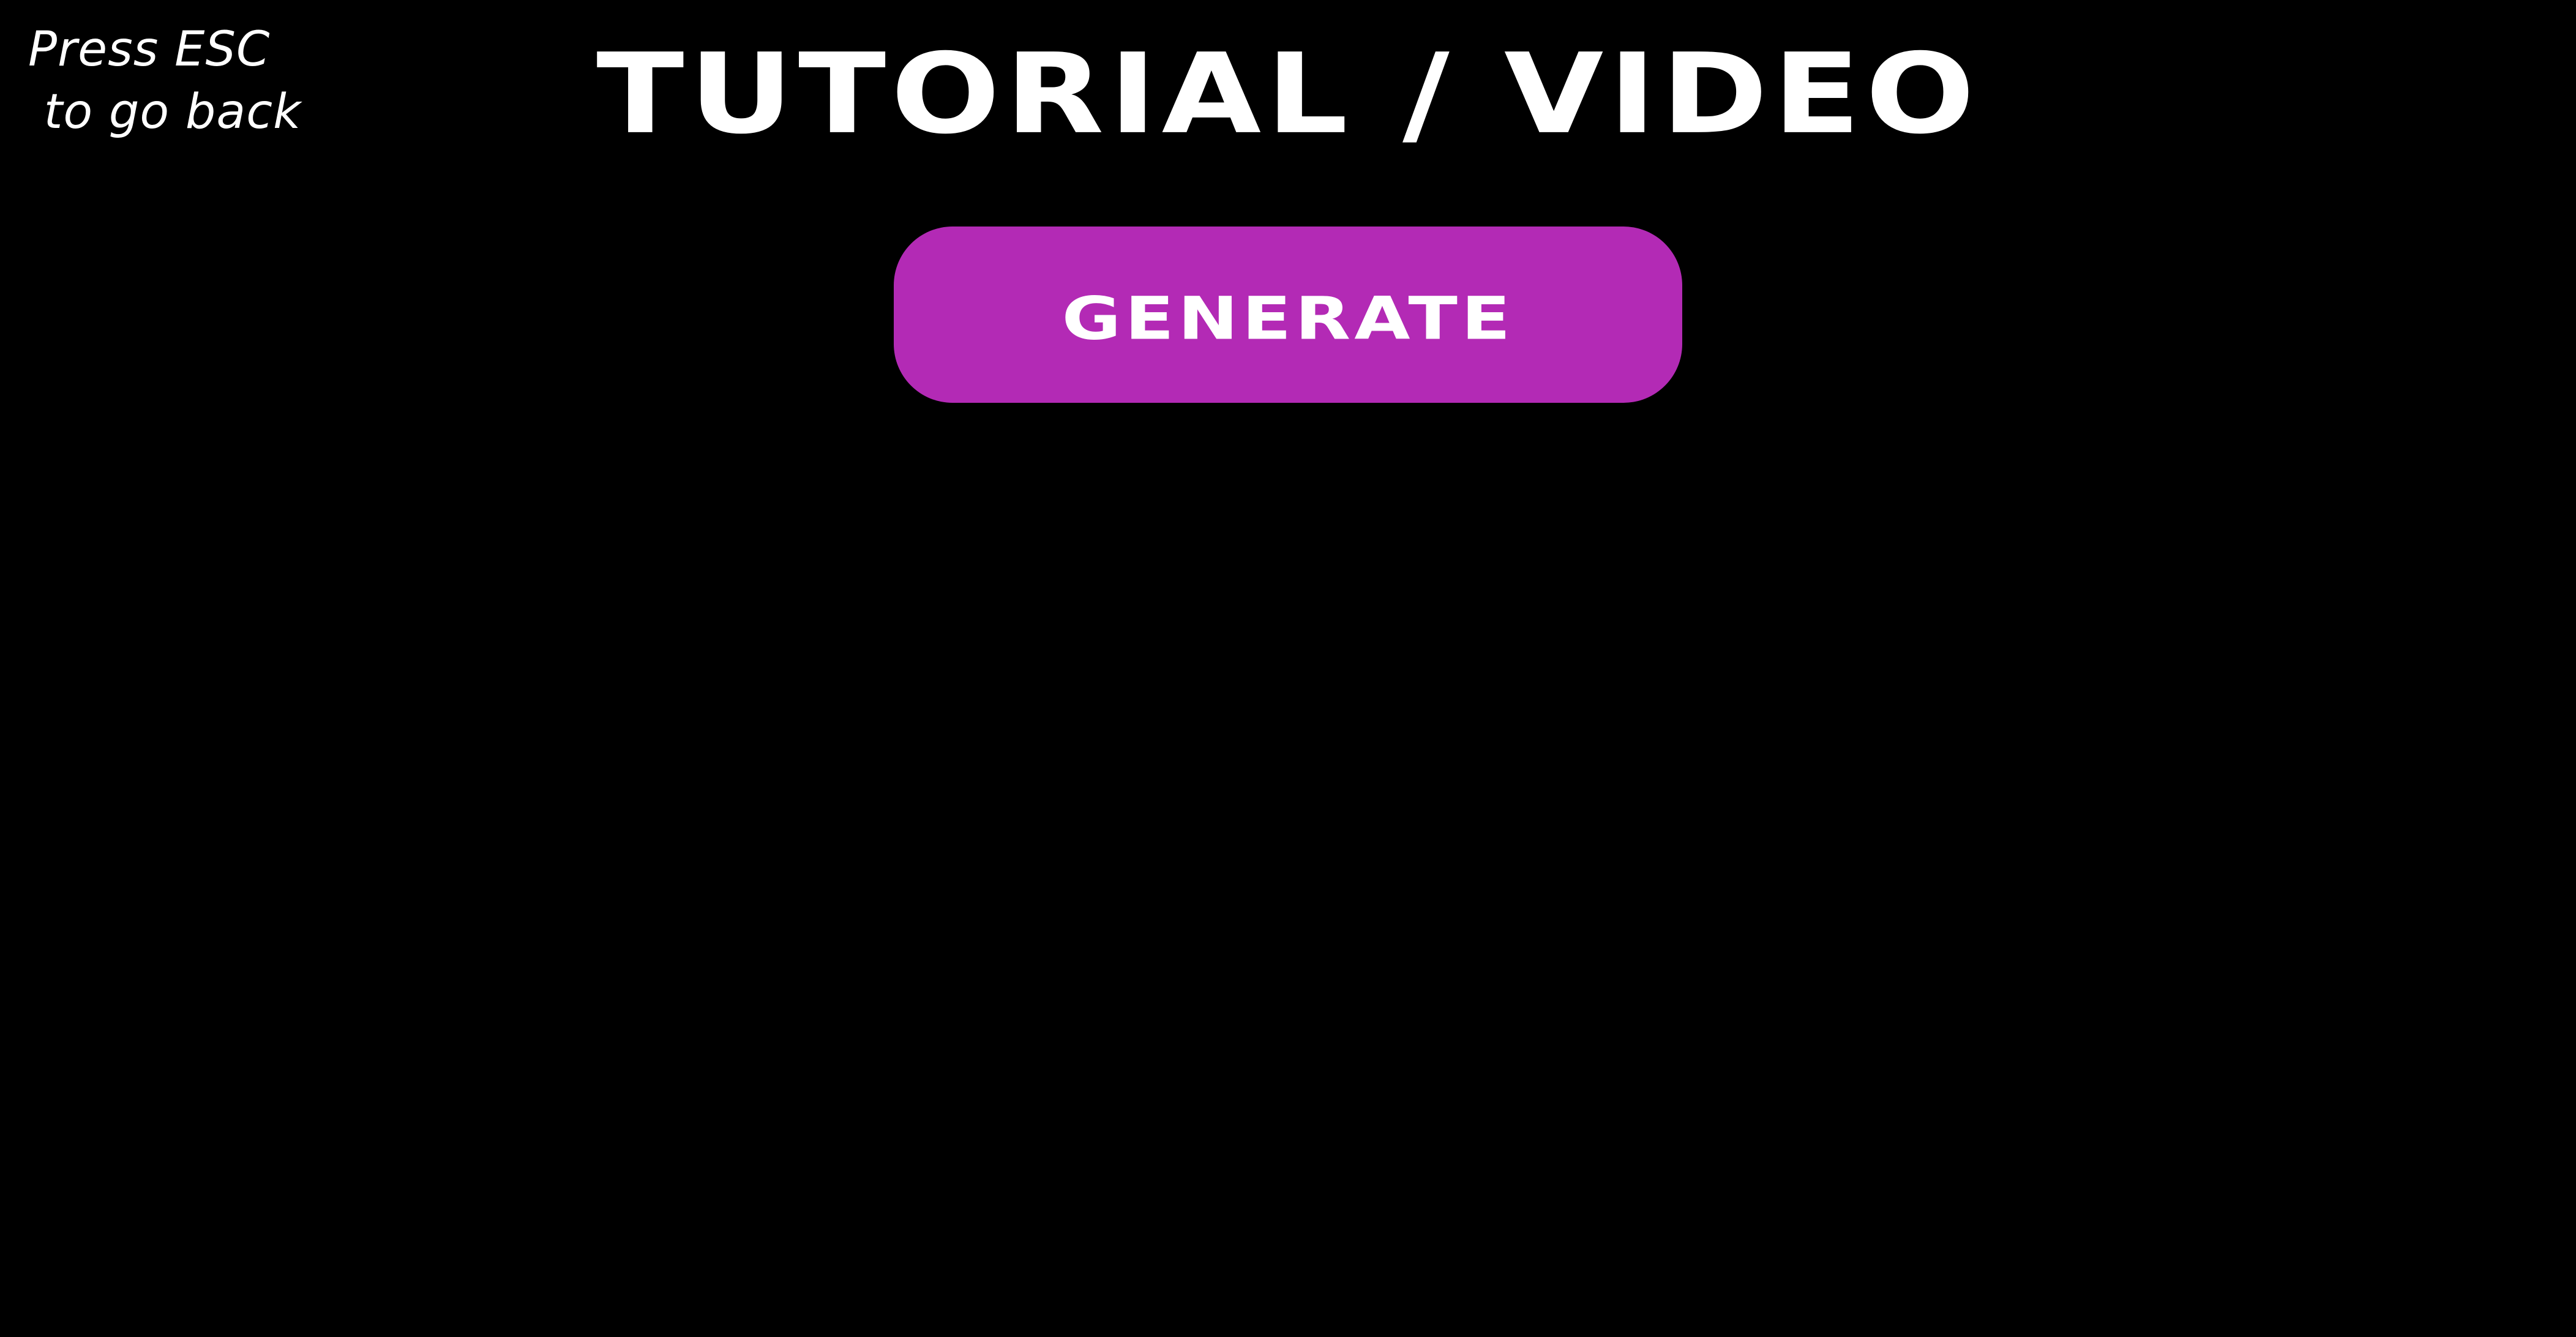 The image size is (2576, 1337). What do you see at coordinates (1288, 318) in the screenshot?
I see `generate-button-label: GENERATE` at bounding box center [1288, 318].